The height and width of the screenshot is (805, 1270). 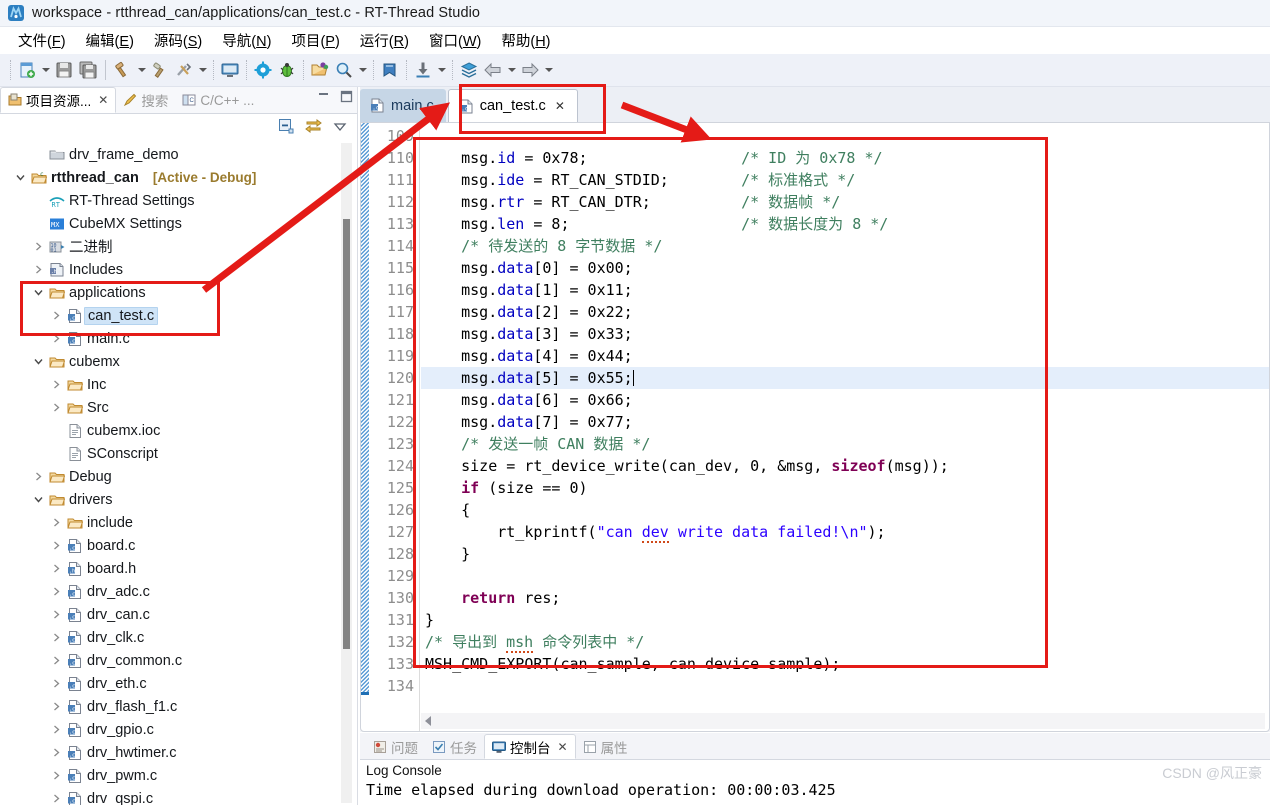 I want to click on forward-dropdown-arrow, so click(x=548, y=70).